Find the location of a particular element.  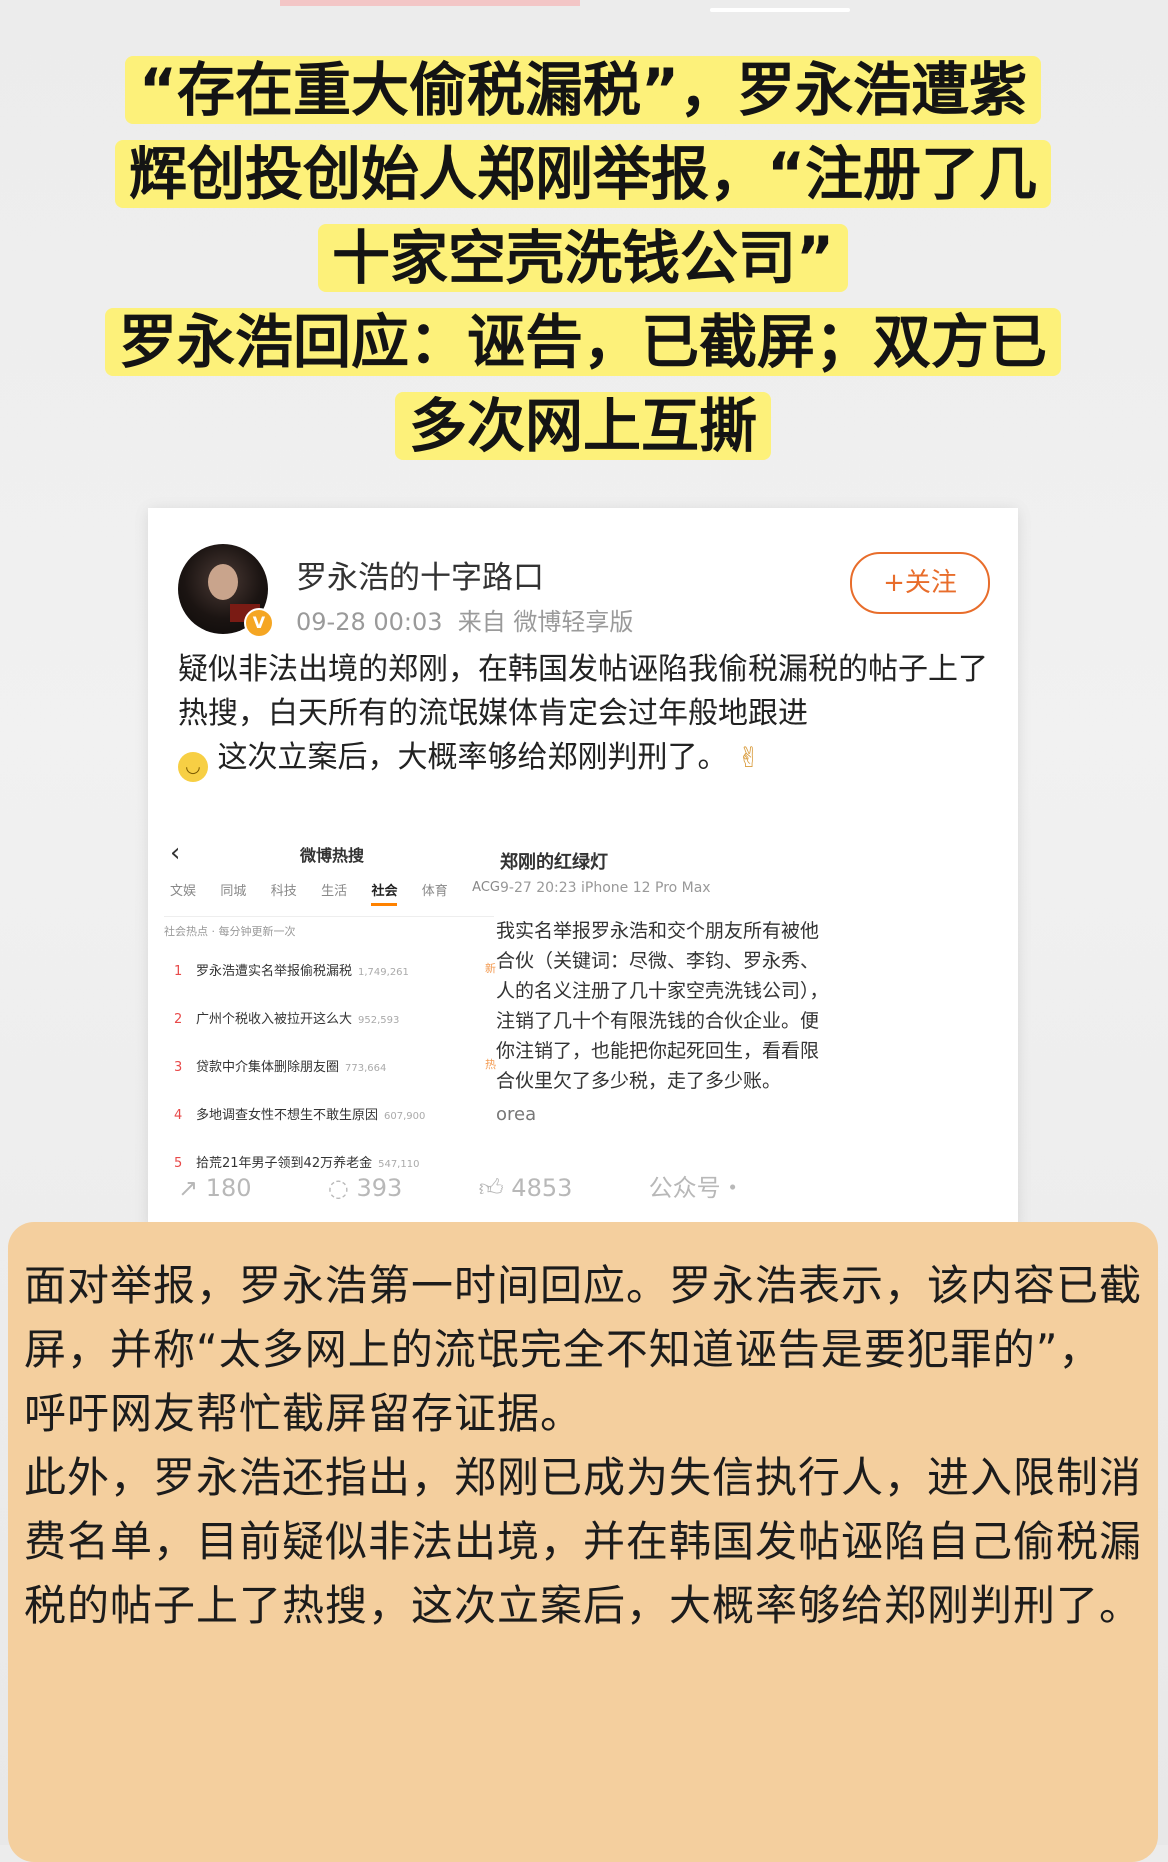

hot-count: 952,593 is located at coordinates (379, 1020).